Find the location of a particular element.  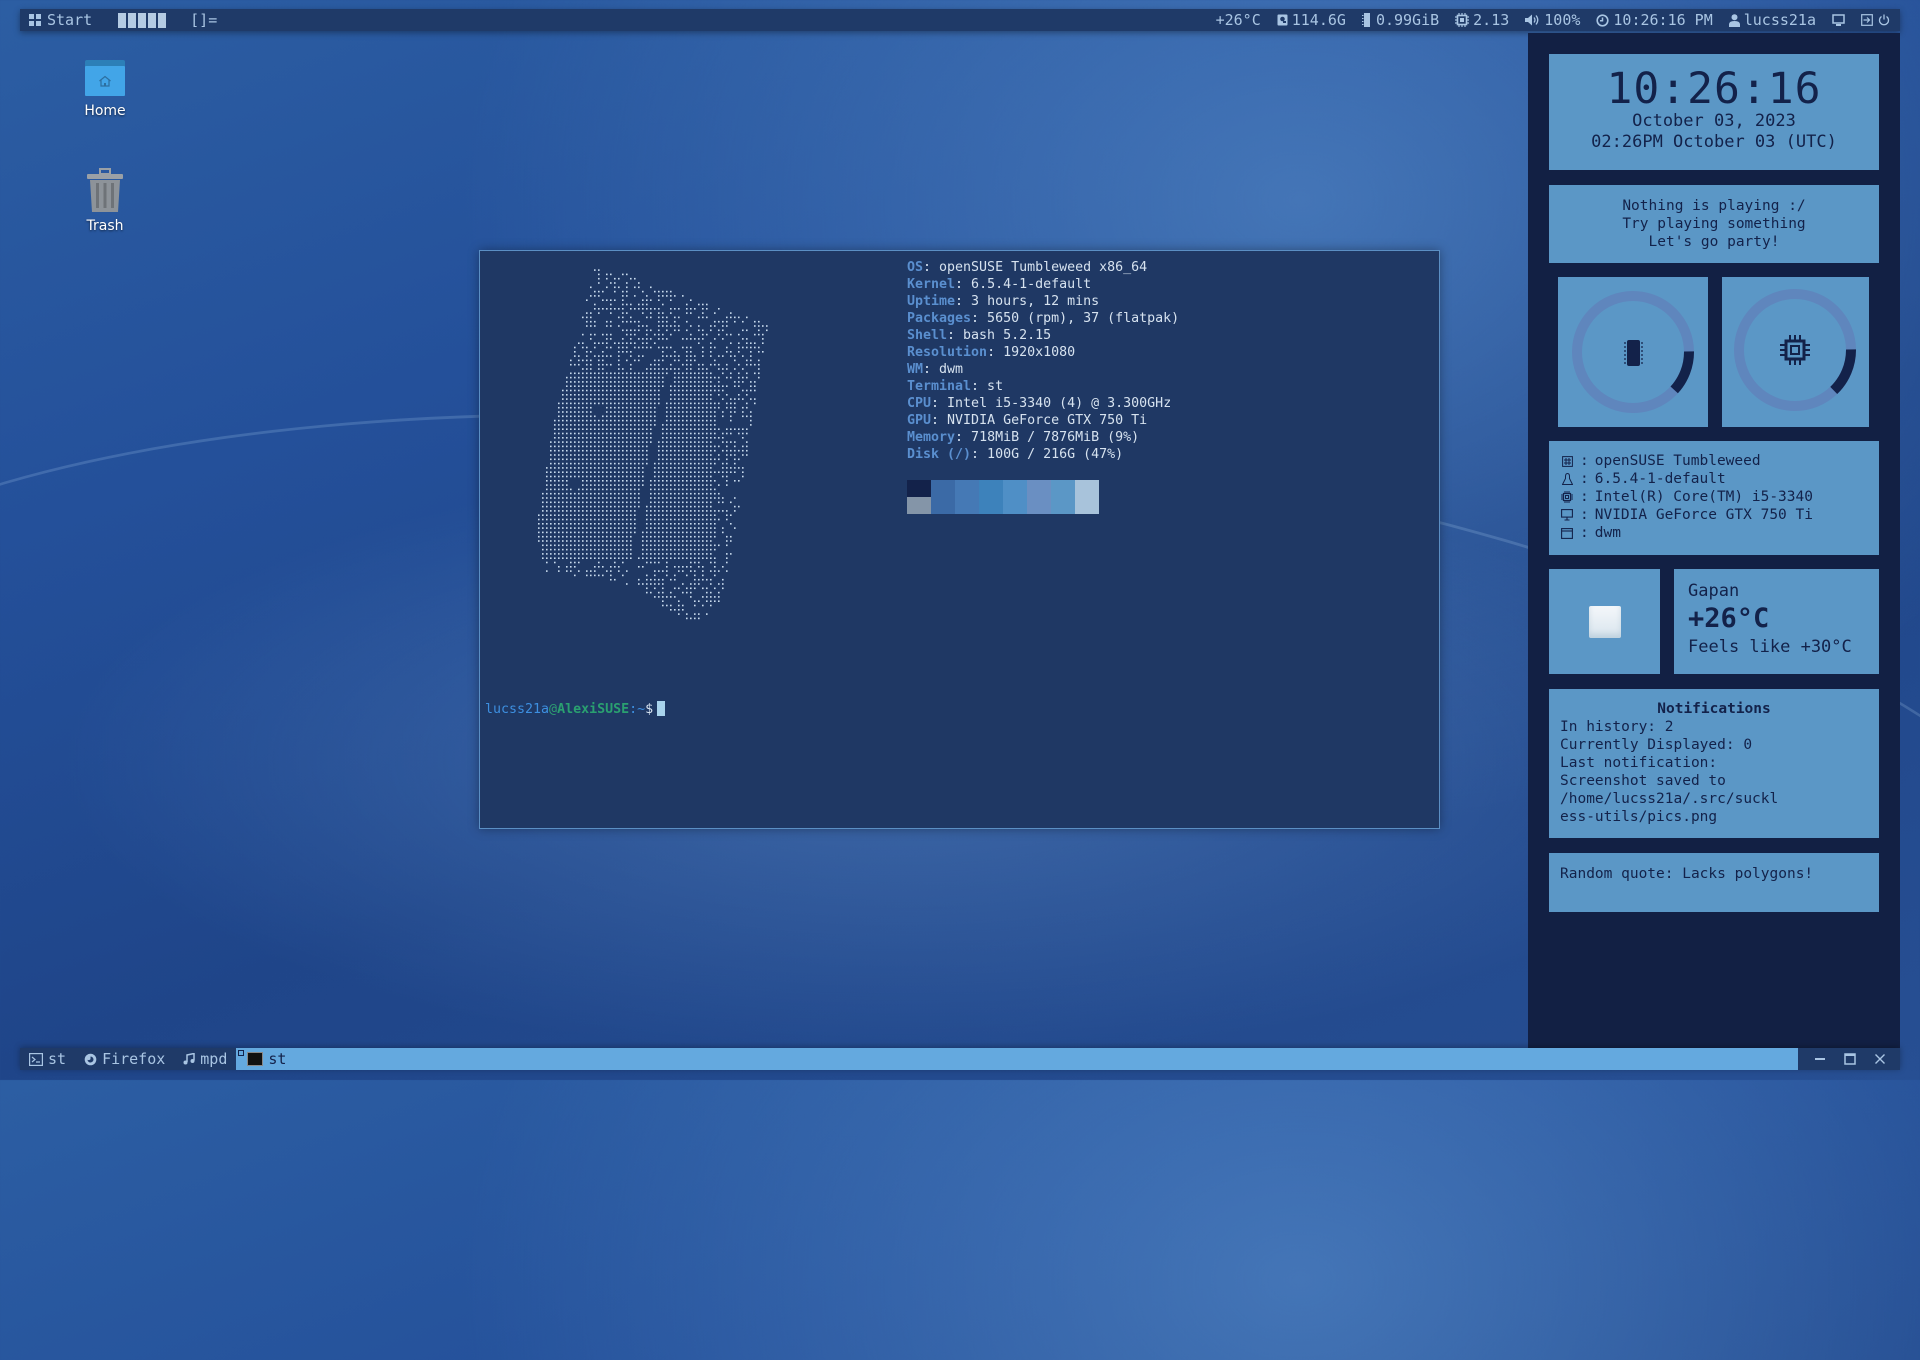

notification-line: In history: 2 is located at coordinates (1617, 727).